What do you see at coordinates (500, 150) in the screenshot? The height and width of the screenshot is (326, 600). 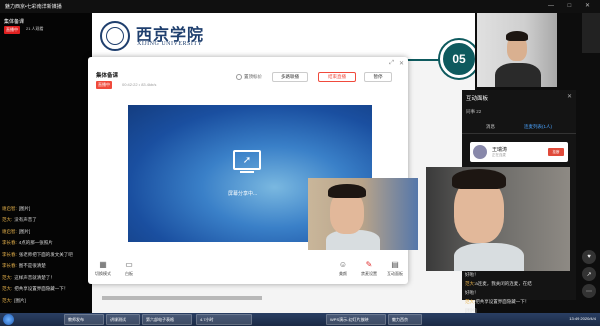 I see `guest-name: 王瑞涛` at bounding box center [500, 150].